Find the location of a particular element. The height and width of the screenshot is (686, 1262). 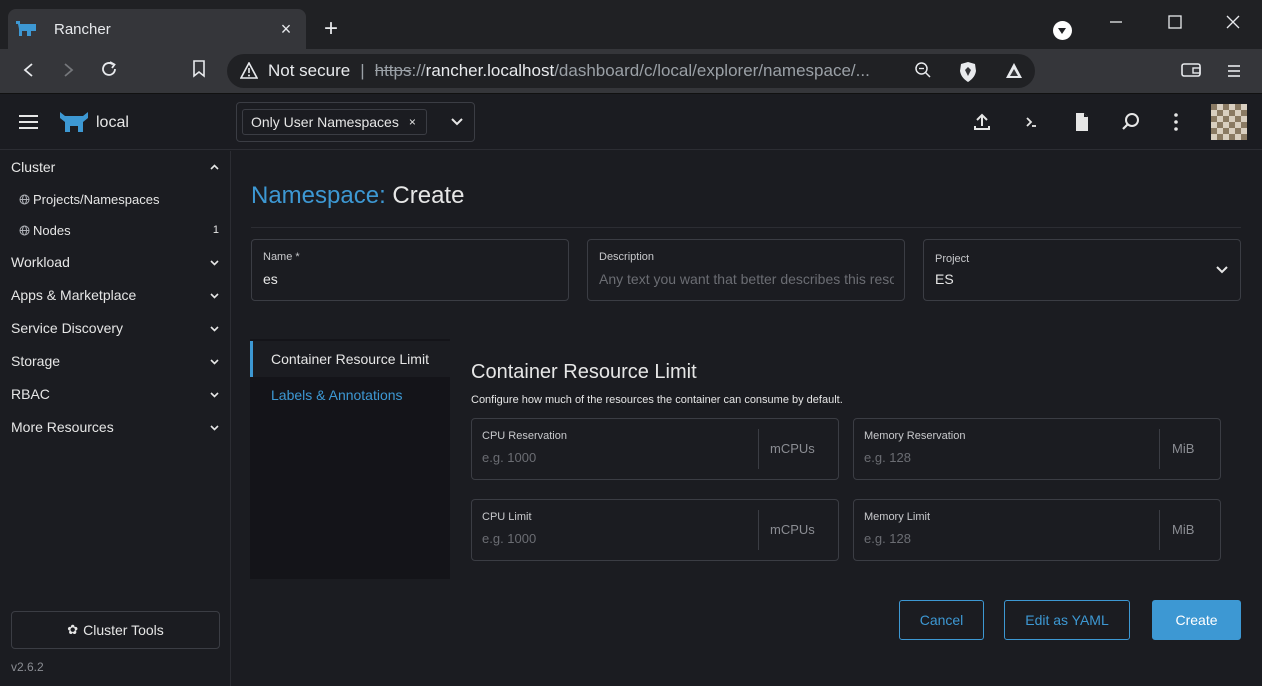

sidebar-group-label: Service Discovery is located at coordinates (67, 328).